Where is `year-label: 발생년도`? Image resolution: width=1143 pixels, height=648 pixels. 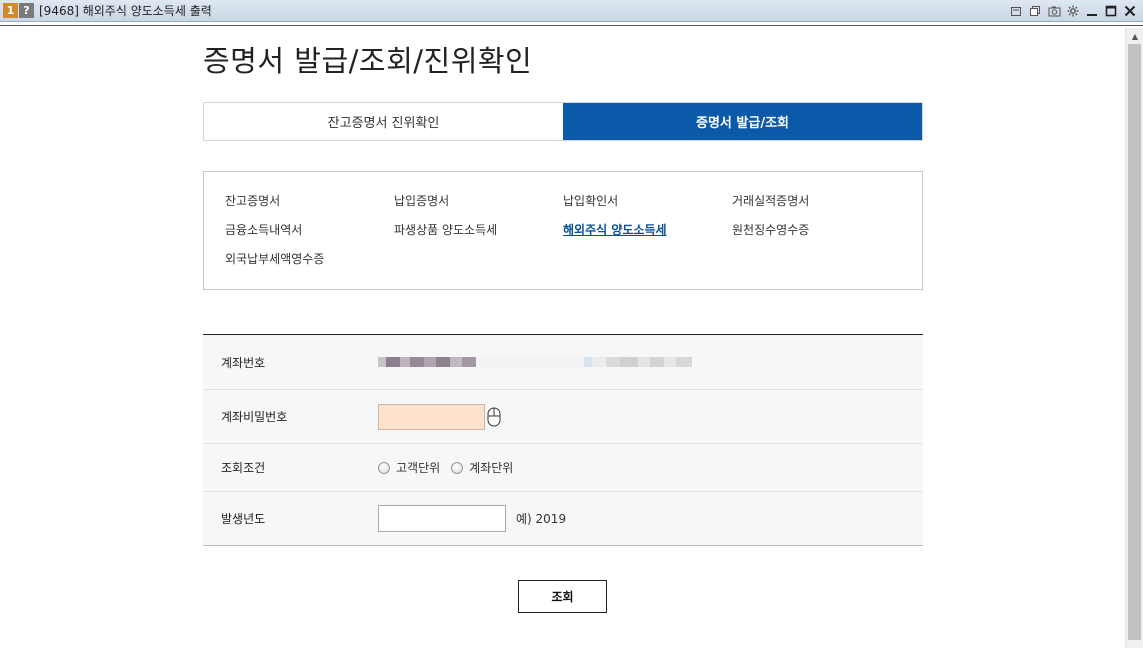 year-label: 발생년도 is located at coordinates (243, 519).